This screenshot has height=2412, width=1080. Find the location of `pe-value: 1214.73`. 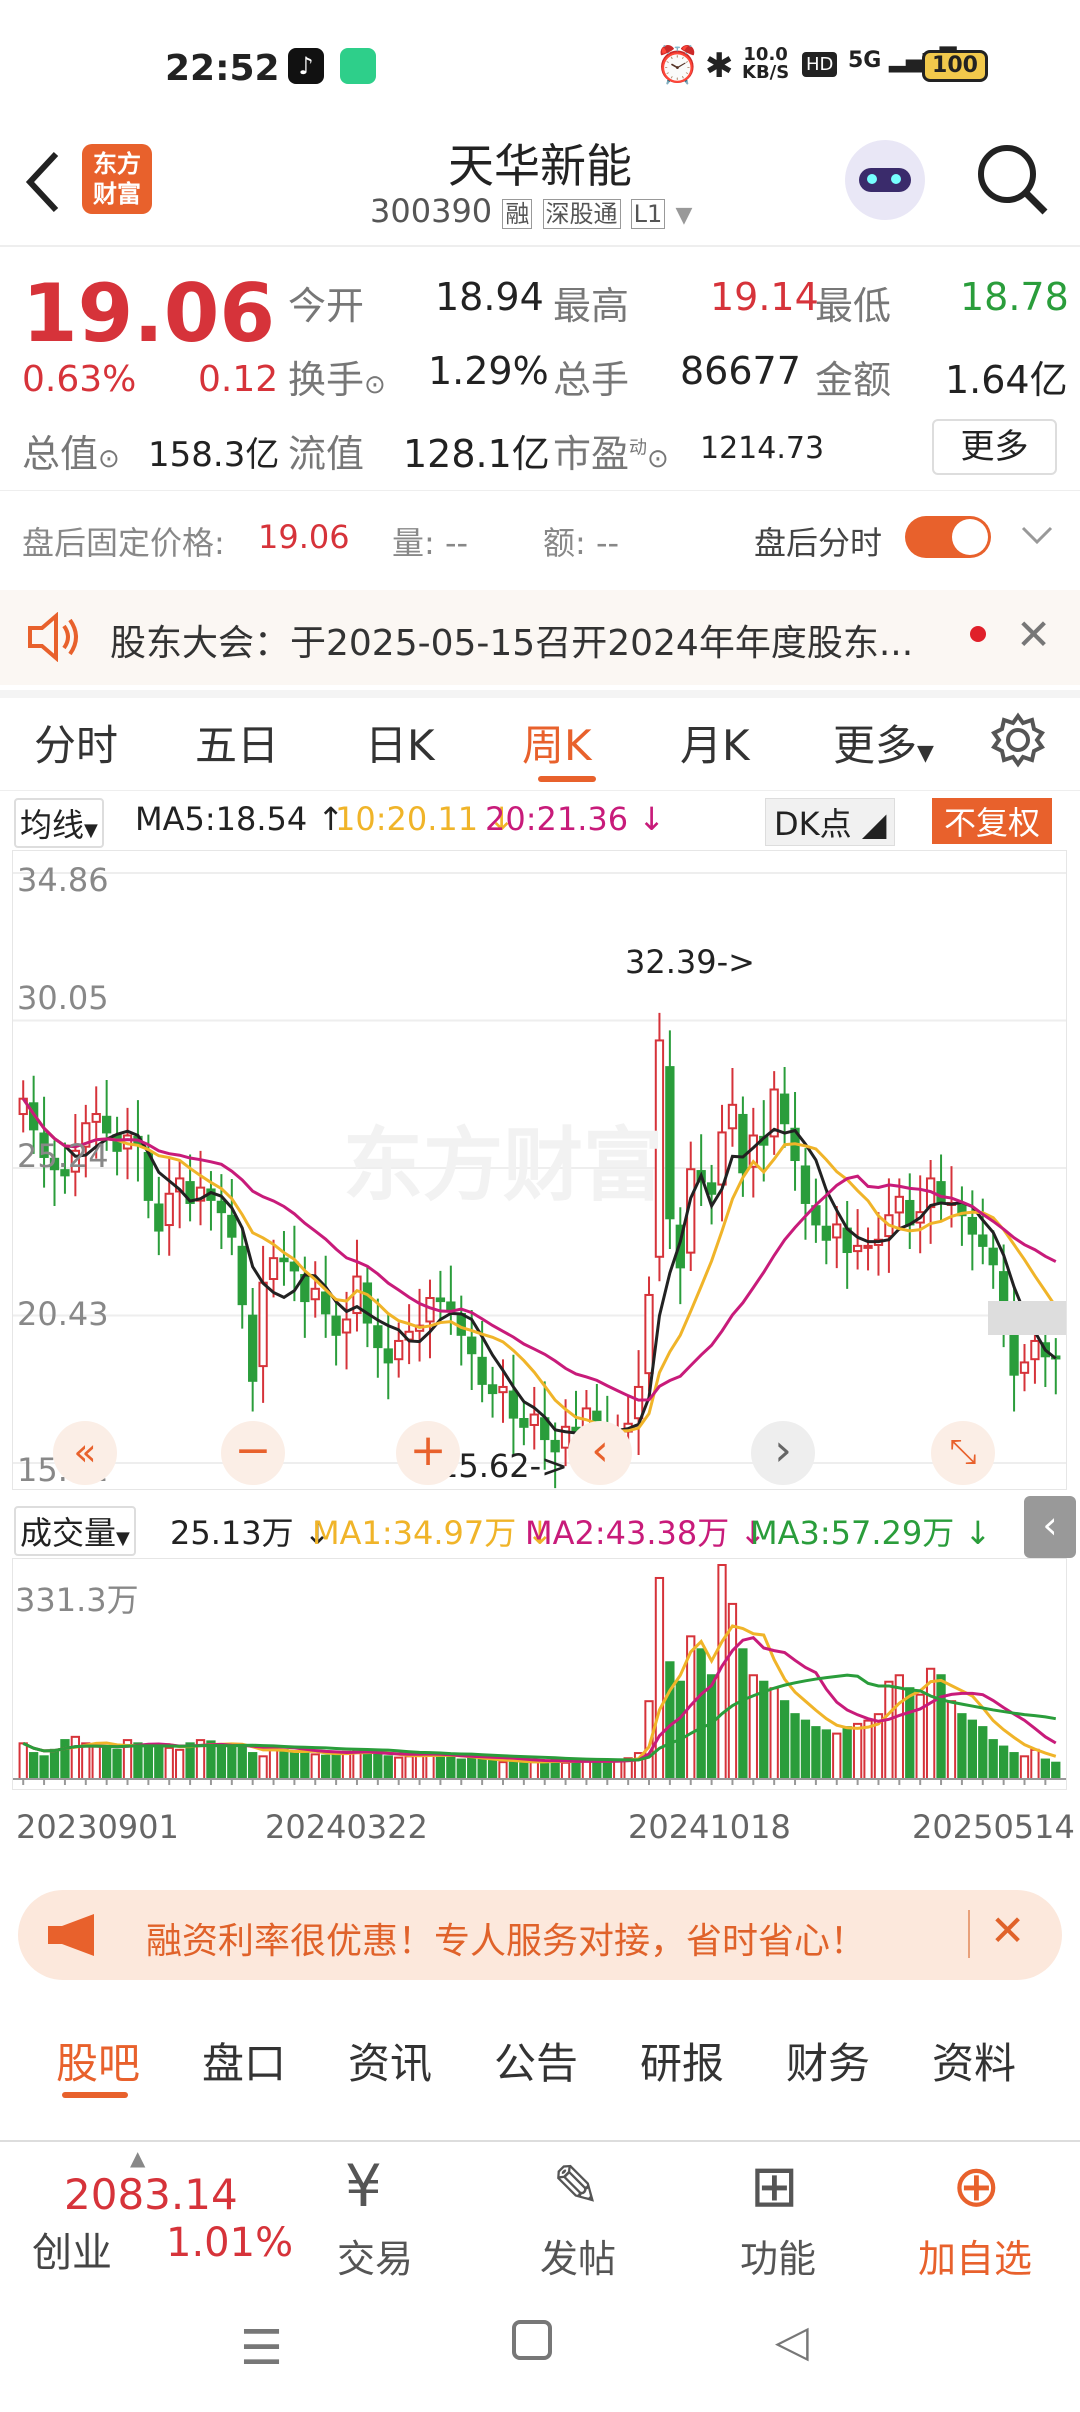

pe-value: 1214.73 is located at coordinates (762, 448).